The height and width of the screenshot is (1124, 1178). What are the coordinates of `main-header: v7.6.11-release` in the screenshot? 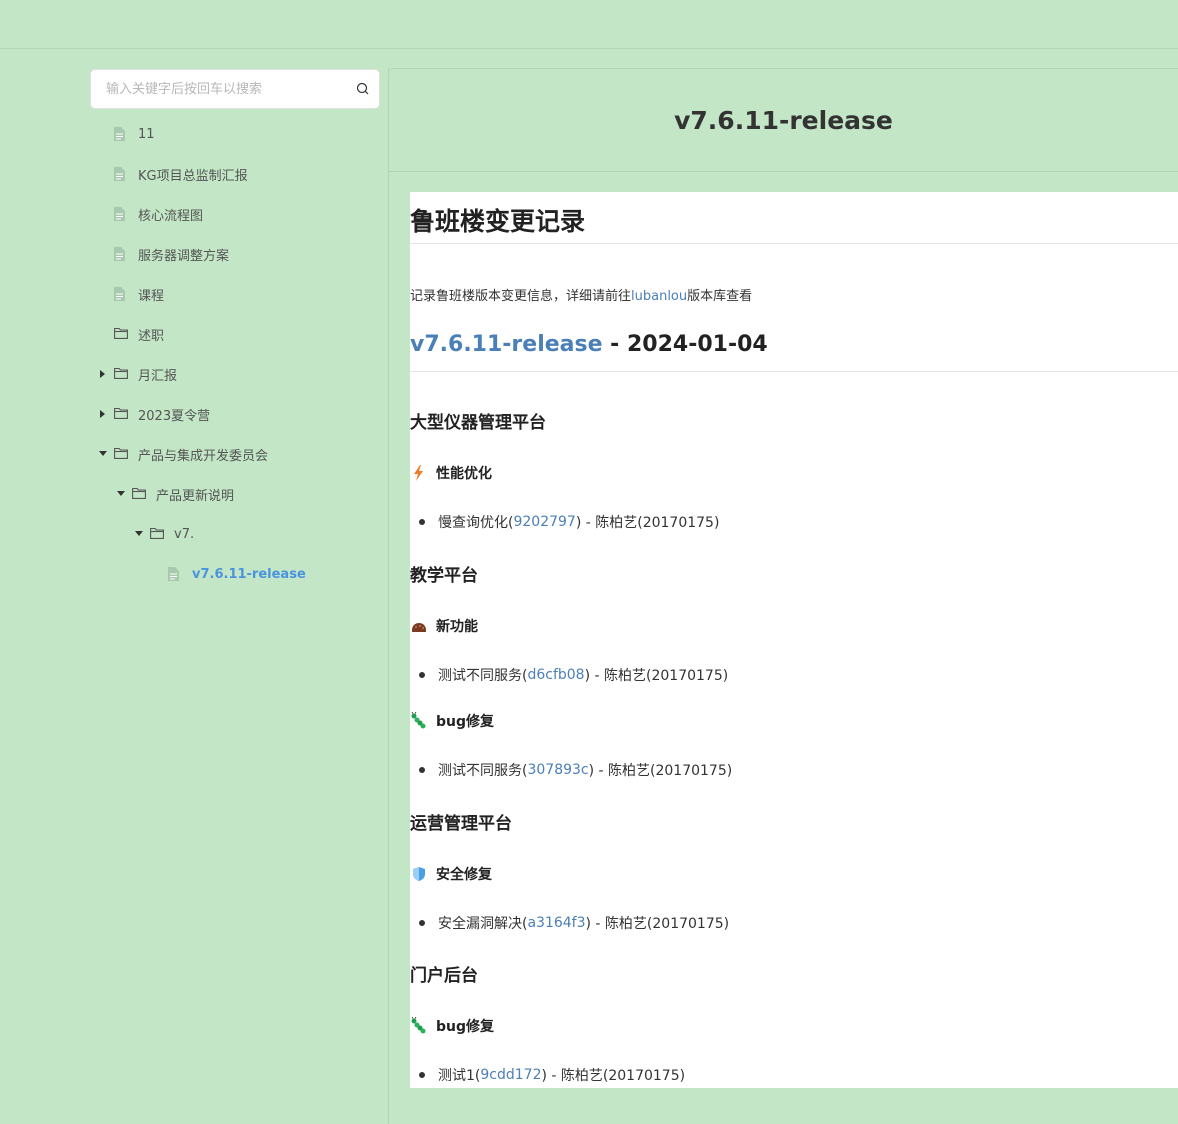 It's located at (783, 120).